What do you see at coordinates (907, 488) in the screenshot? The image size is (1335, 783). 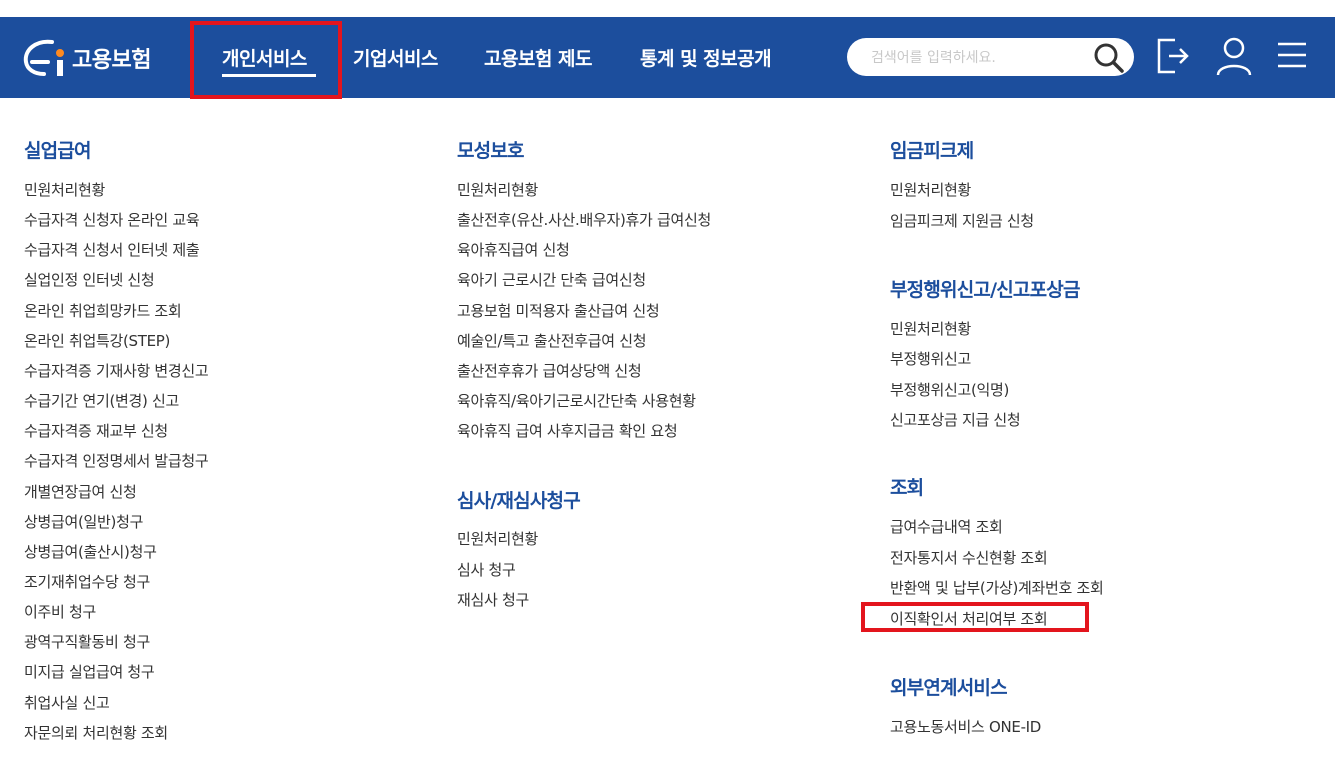 I see `section-title: 조회` at bounding box center [907, 488].